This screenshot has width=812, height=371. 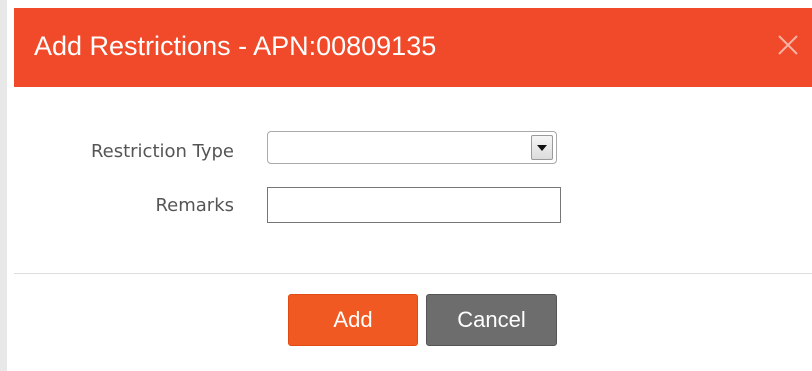 I want to click on close-button, so click(x=788, y=45).